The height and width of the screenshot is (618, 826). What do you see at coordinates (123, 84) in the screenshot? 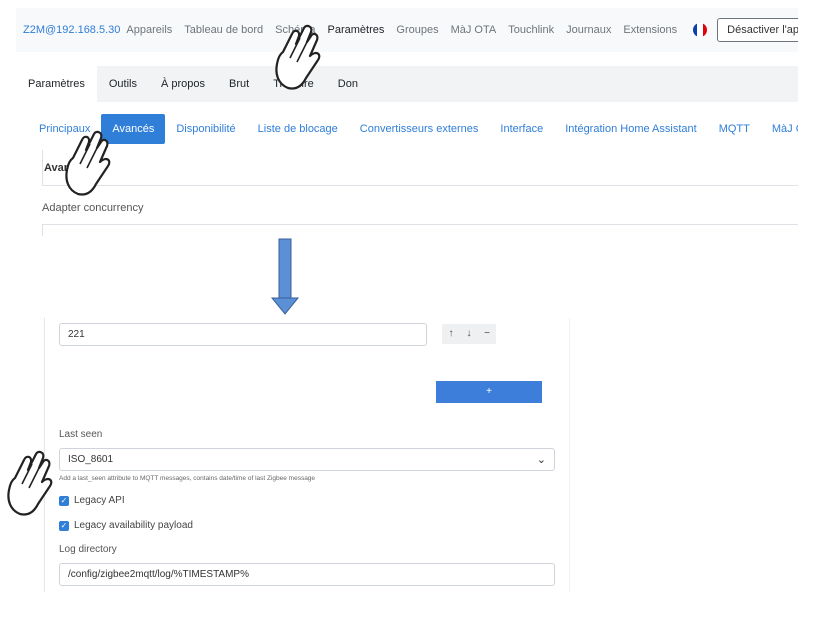
I see `tab-outils: Outils` at bounding box center [123, 84].